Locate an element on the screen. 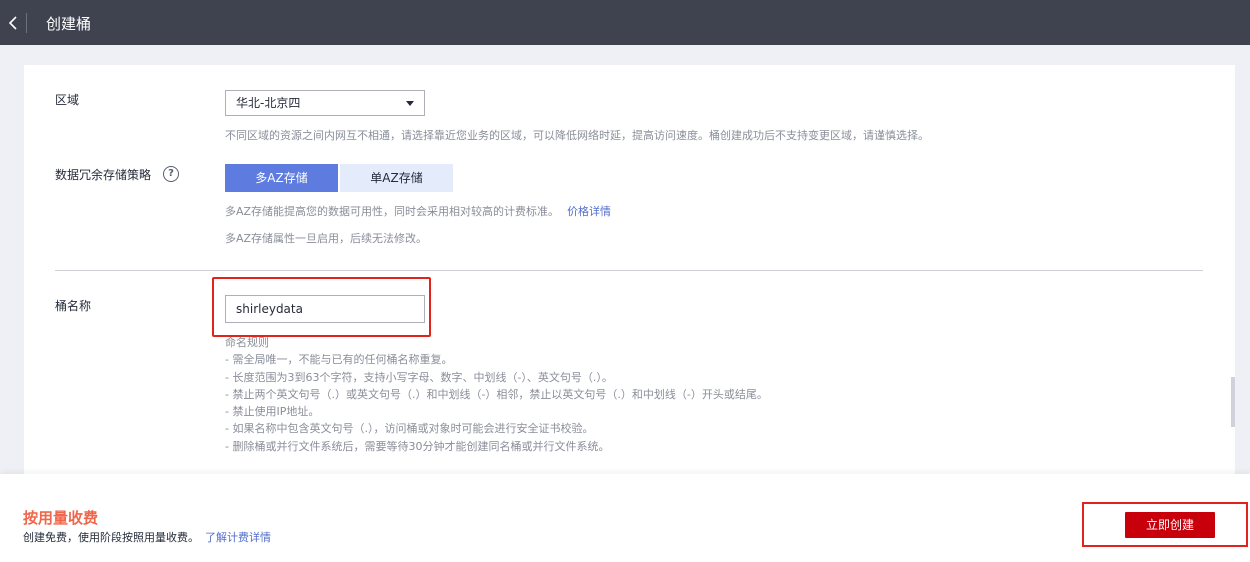 Image resolution: width=1250 pixels, height=562 pixels. help-question-icon: ? is located at coordinates (171, 174).